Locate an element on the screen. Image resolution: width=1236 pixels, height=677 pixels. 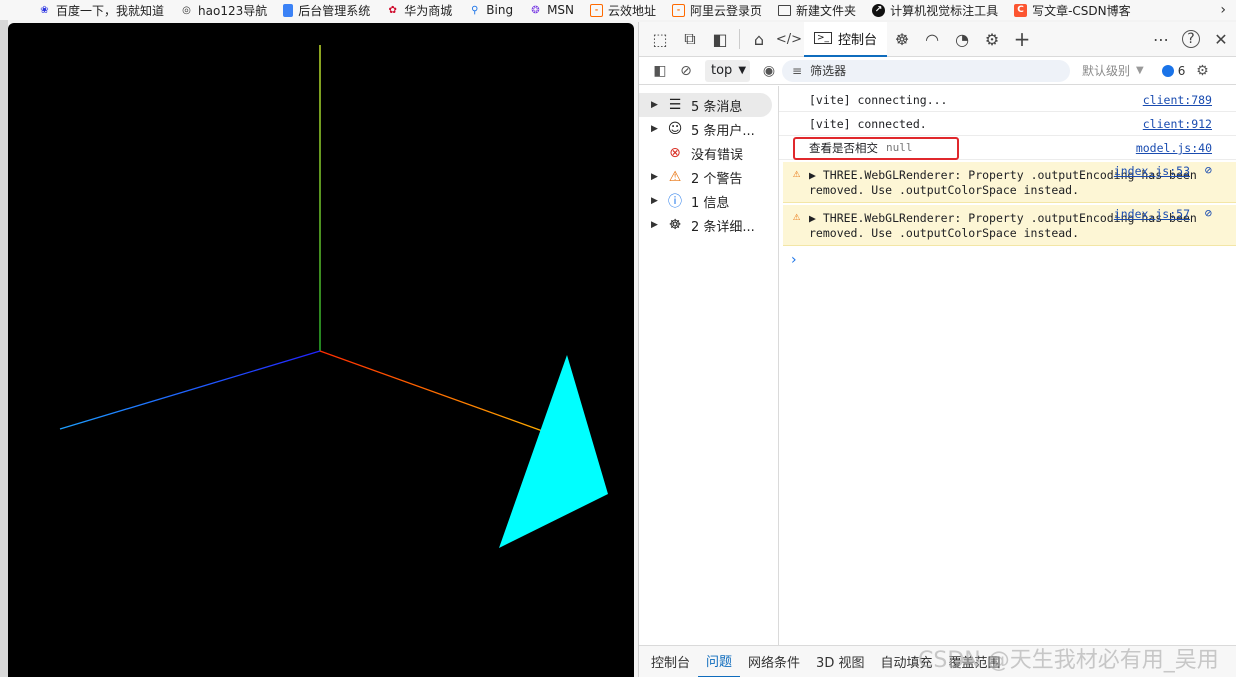
list-icon: ☰ is located at coordinates (675, 105).